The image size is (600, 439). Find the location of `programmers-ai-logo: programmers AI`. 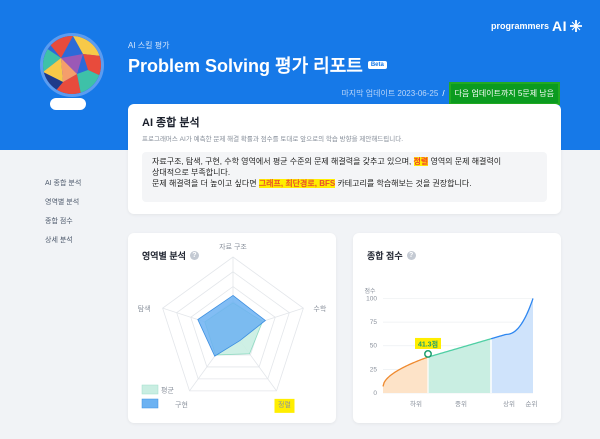

programmers-ai-logo: programmers AI is located at coordinates (536, 26).